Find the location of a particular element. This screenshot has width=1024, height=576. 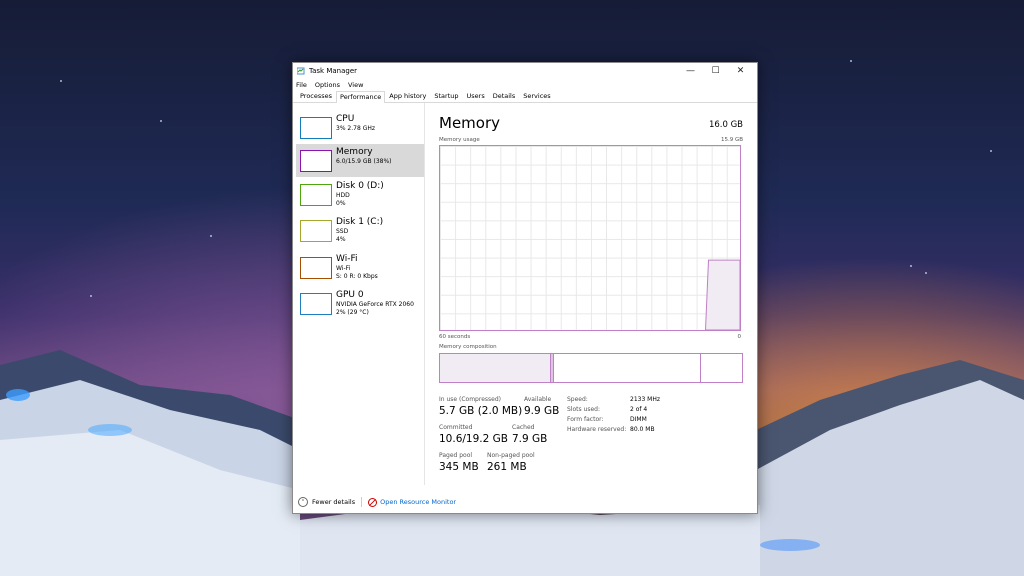

footer-bar: ⌃ Fewer details Open Resource Monitor is located at coordinates (525, 502).